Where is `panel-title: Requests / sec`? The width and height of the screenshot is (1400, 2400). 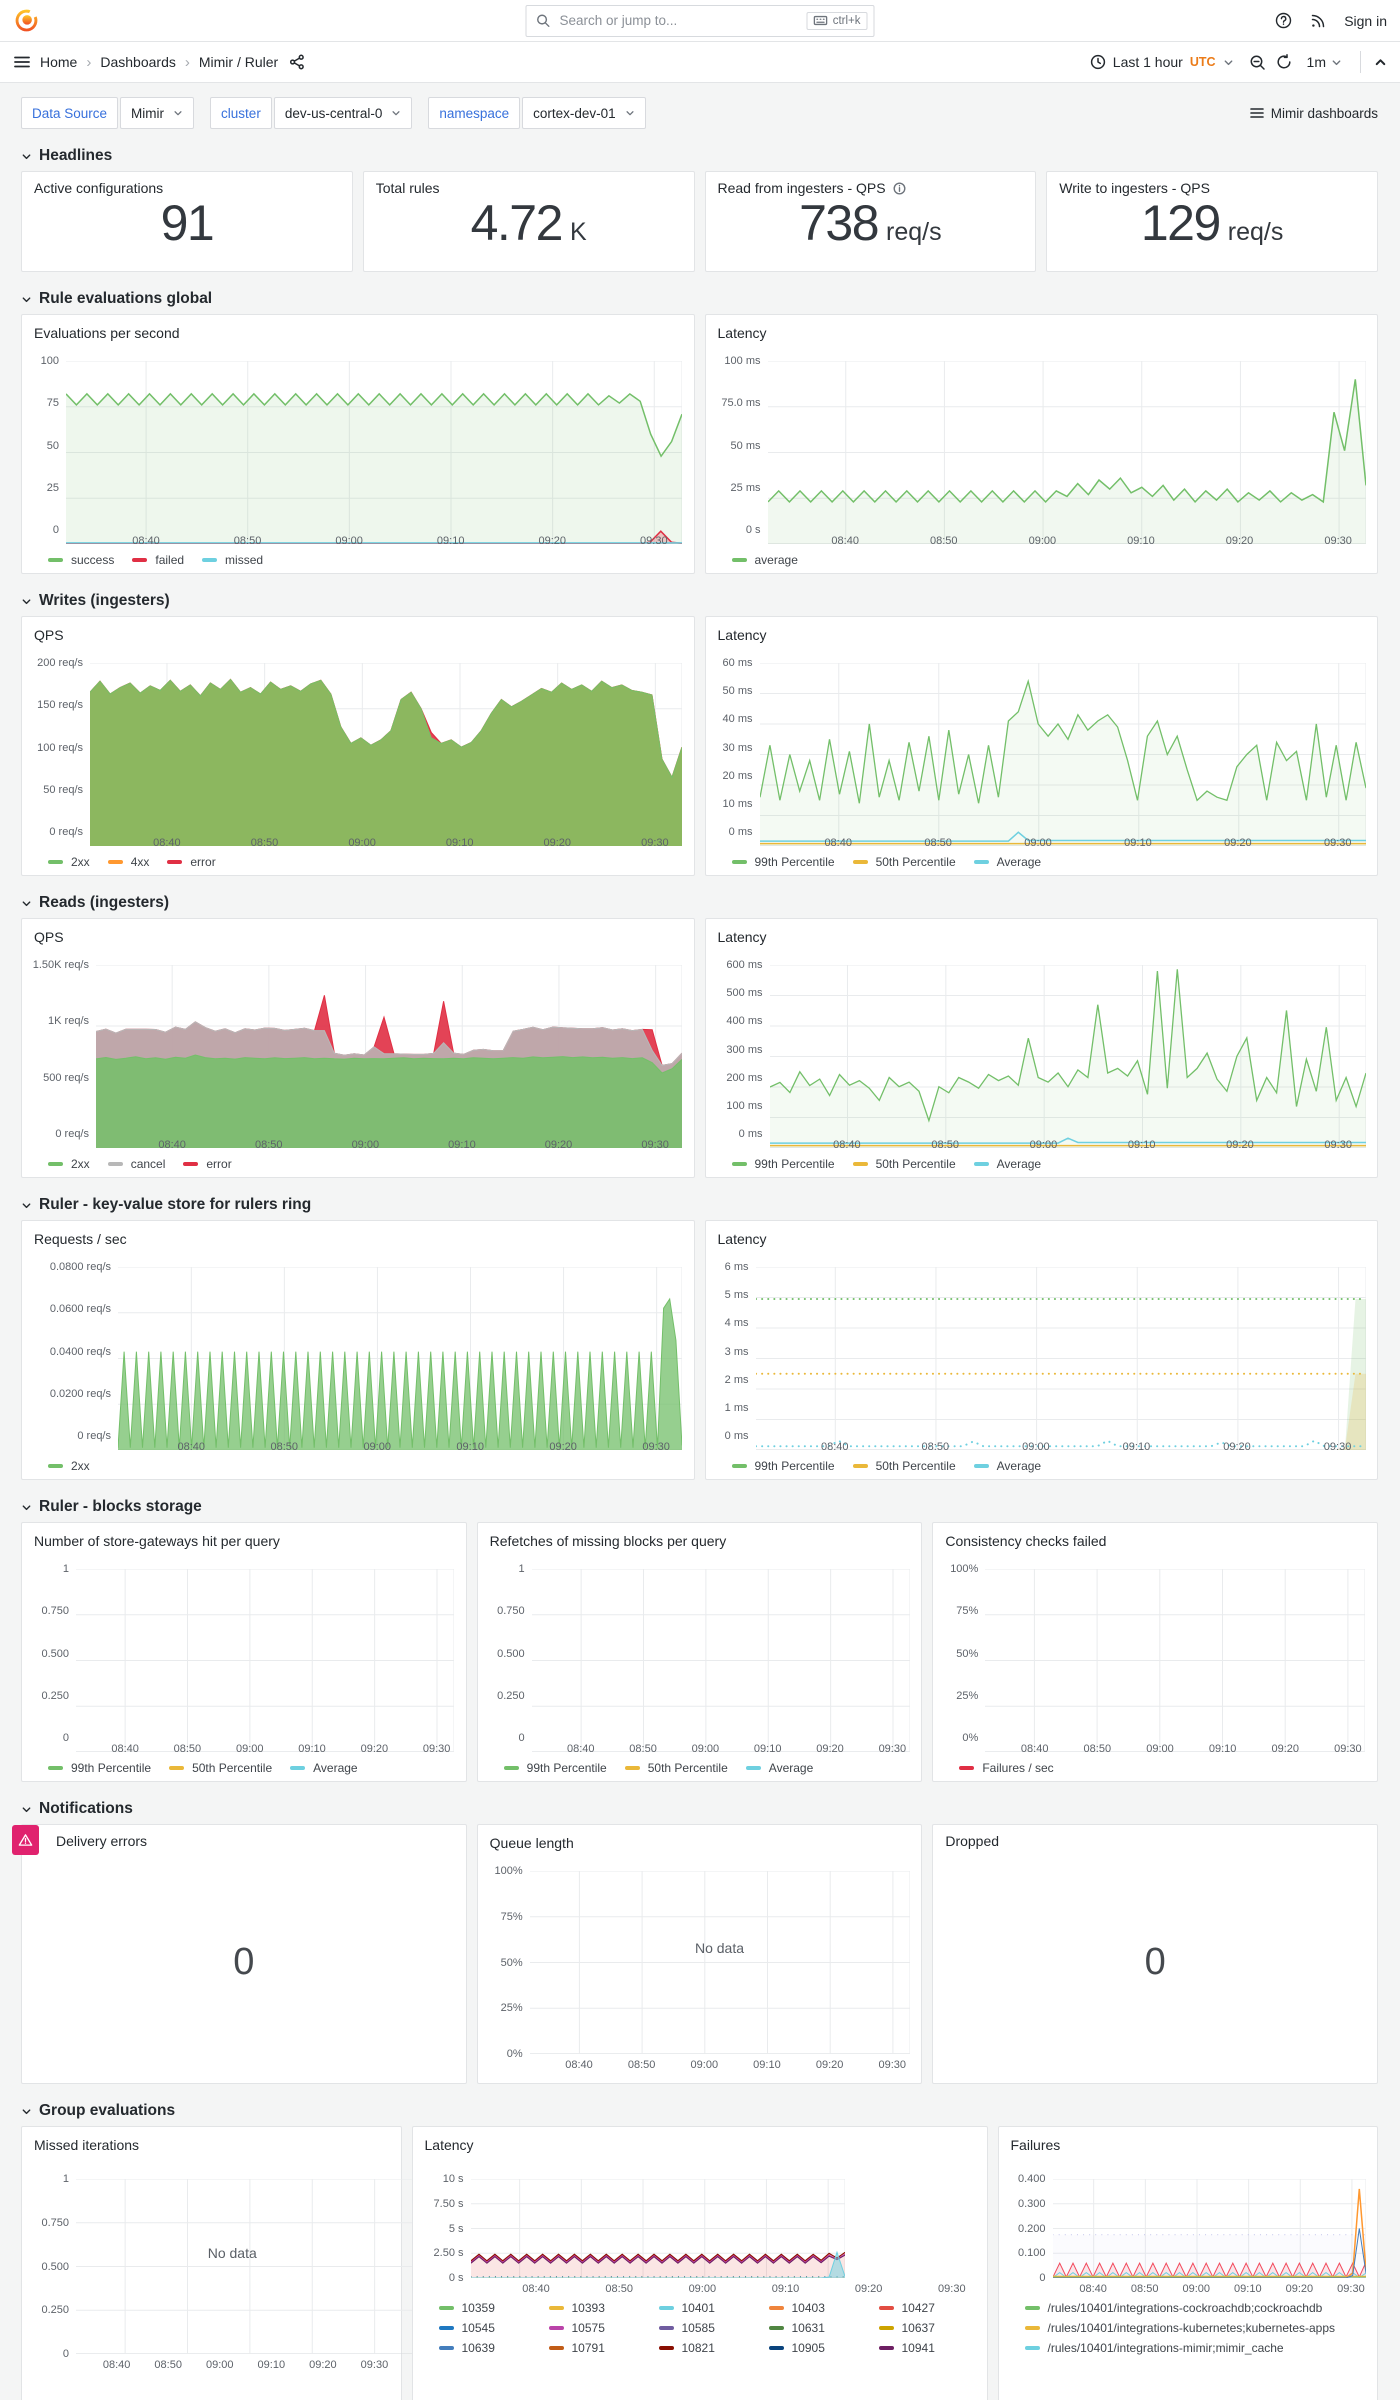 panel-title: Requests / sec is located at coordinates (358, 1239).